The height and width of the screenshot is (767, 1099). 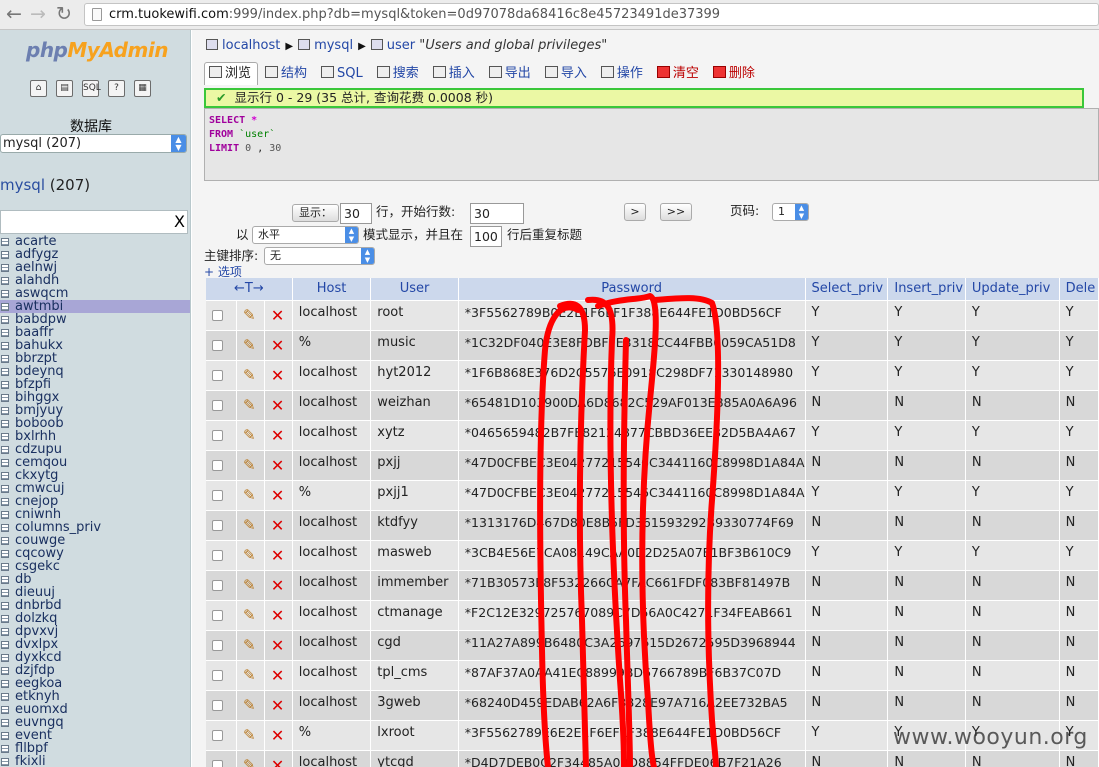 What do you see at coordinates (251, 45) in the screenshot?
I see `breadcrumb-server: localhost` at bounding box center [251, 45].